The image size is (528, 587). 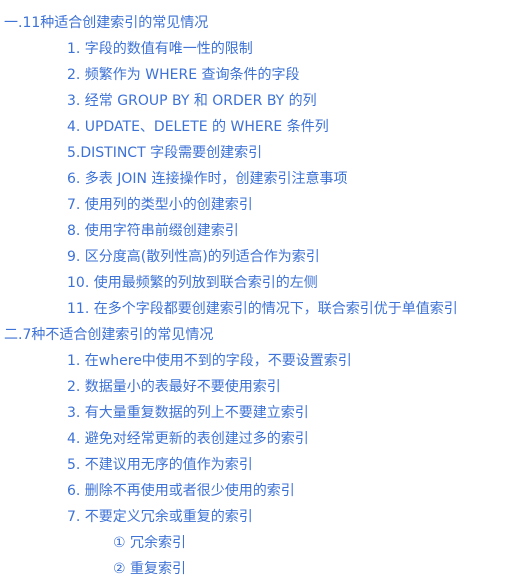 What do you see at coordinates (108, 335) in the screenshot?
I see `toc-section-title: 二.7种不适合创建索引的常见情况` at bounding box center [108, 335].